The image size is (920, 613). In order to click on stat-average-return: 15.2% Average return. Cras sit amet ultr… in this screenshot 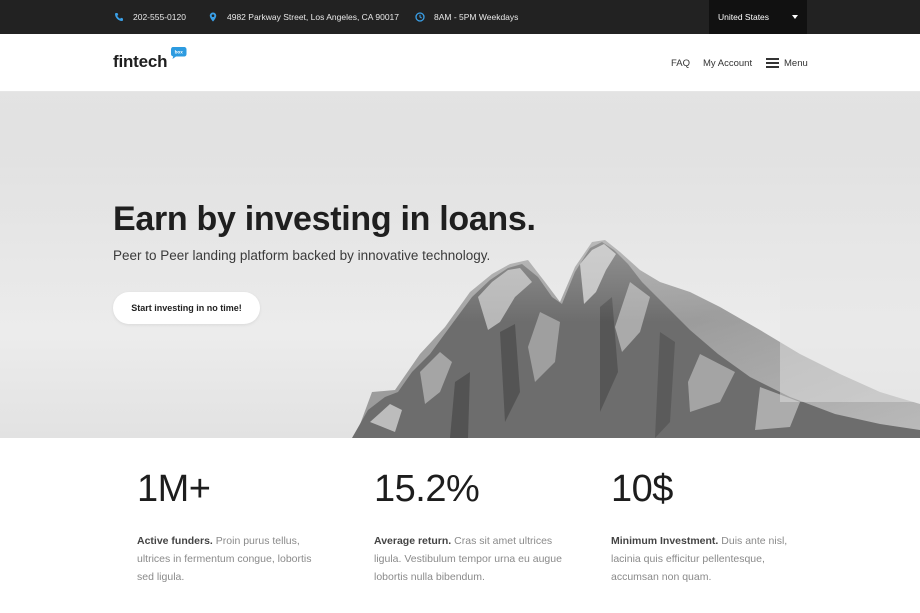, I will do `click(469, 528)`.